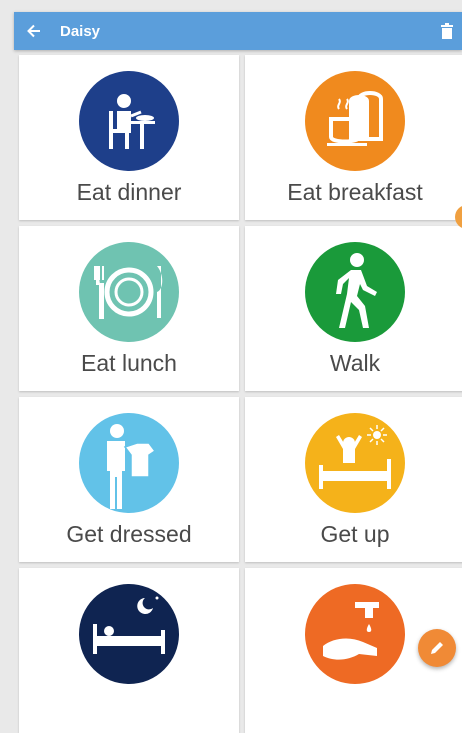  What do you see at coordinates (355, 192) in the screenshot?
I see `activity-label: Eat breakfast` at bounding box center [355, 192].